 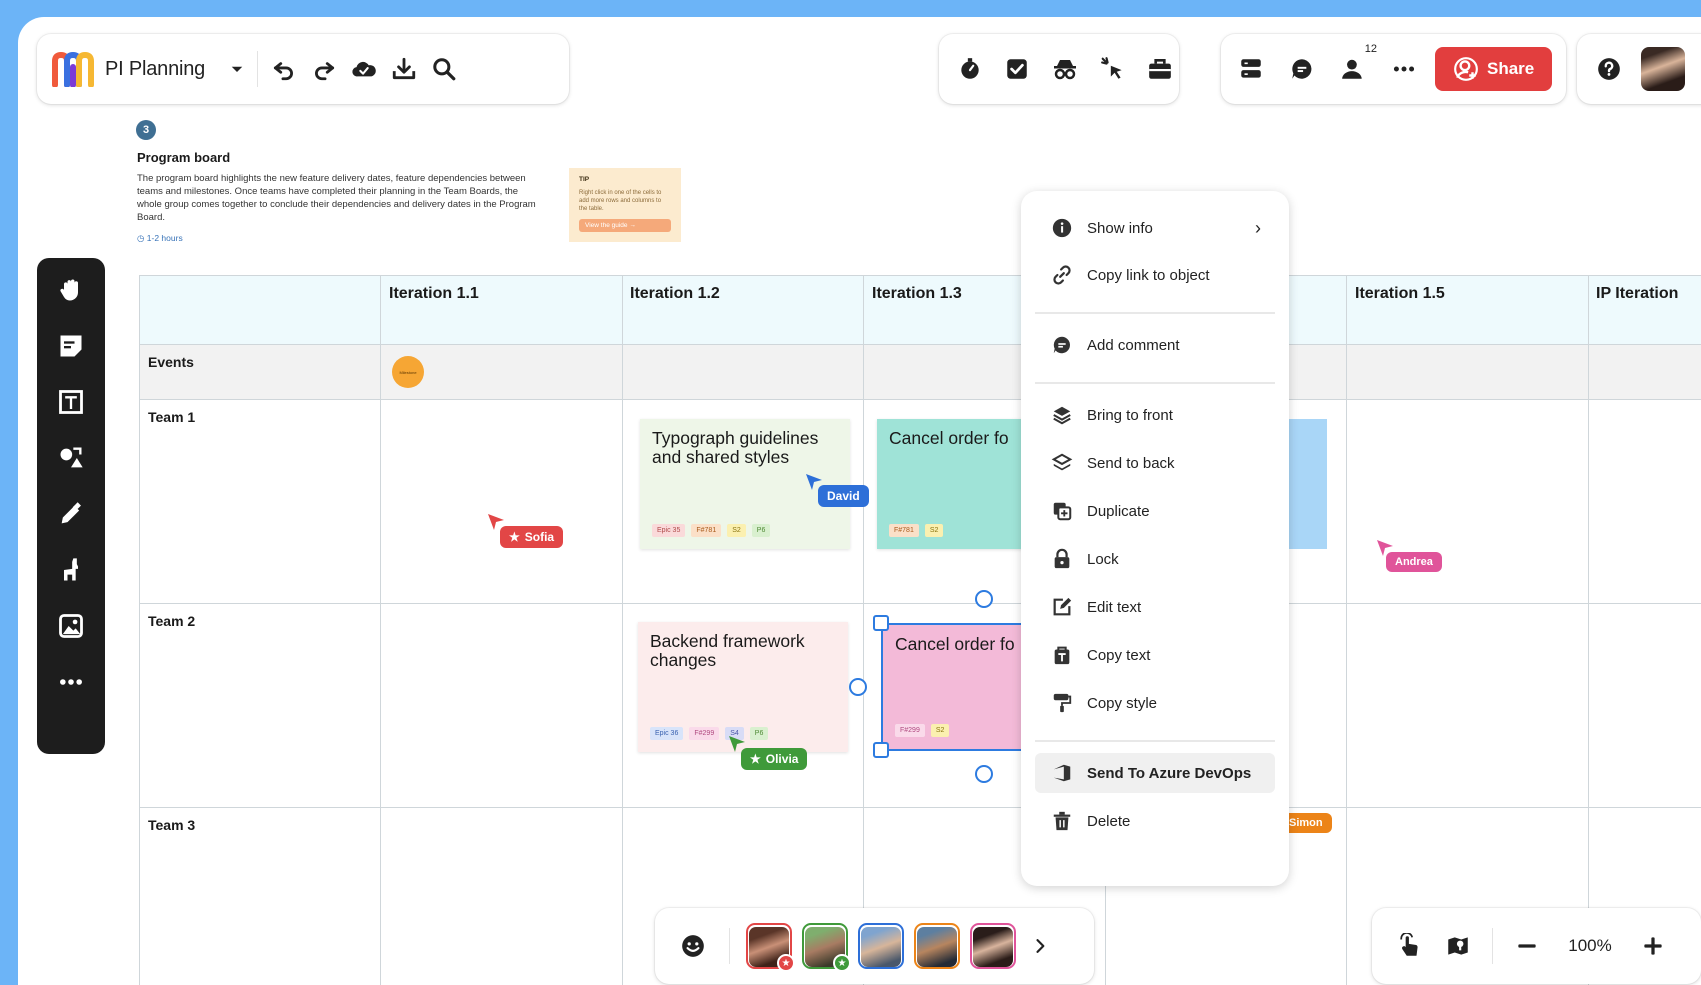 I want to click on share-button: Share, so click(x=1494, y=69).